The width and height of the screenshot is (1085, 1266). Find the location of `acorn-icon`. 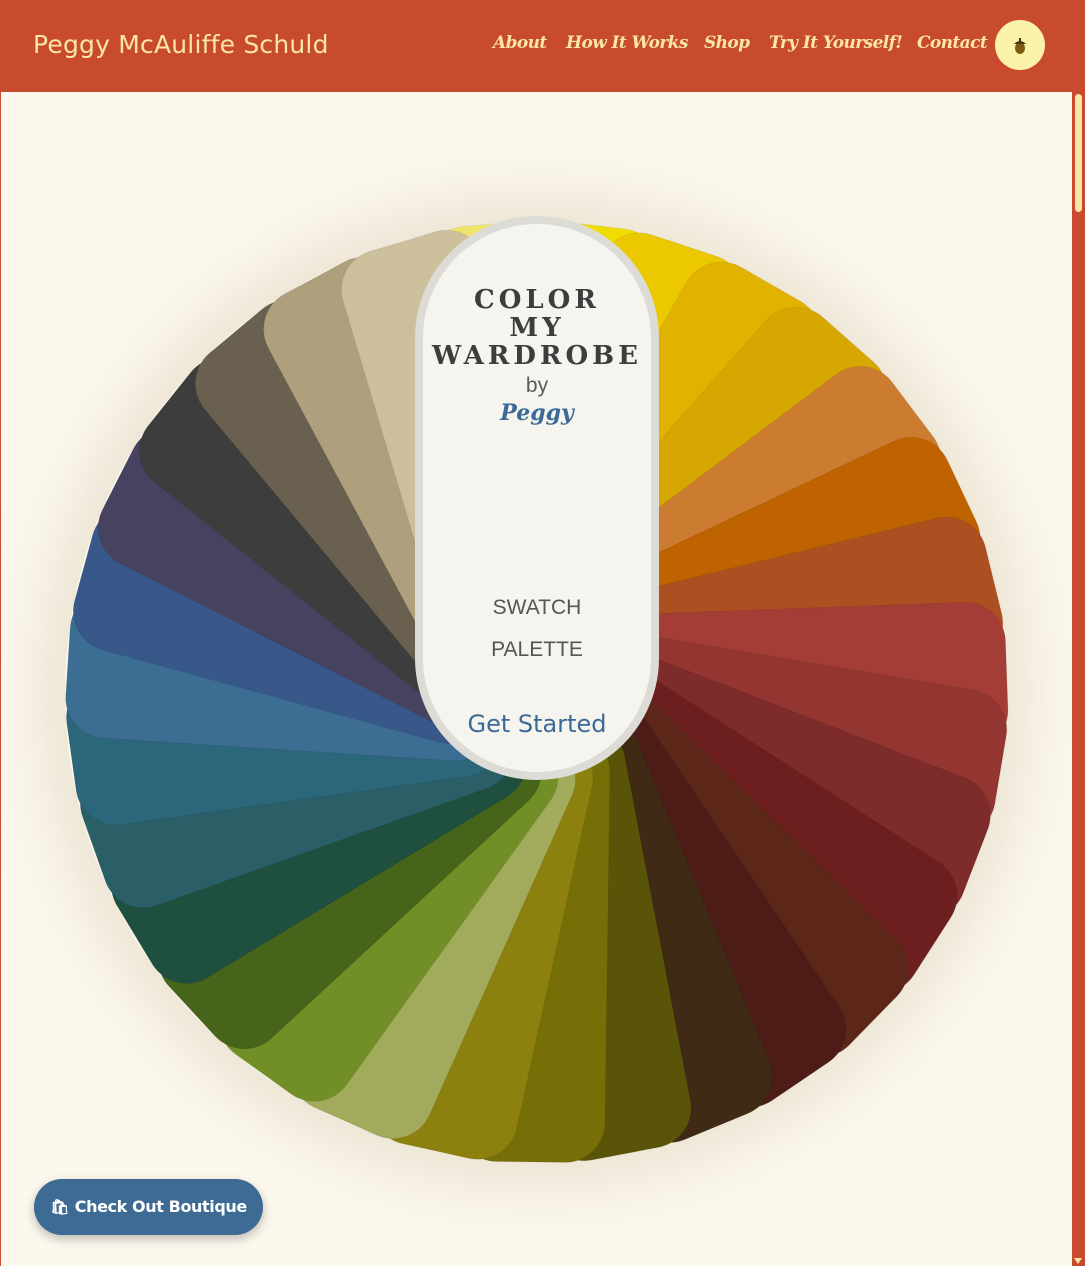

acorn-icon is located at coordinates (1020, 46).